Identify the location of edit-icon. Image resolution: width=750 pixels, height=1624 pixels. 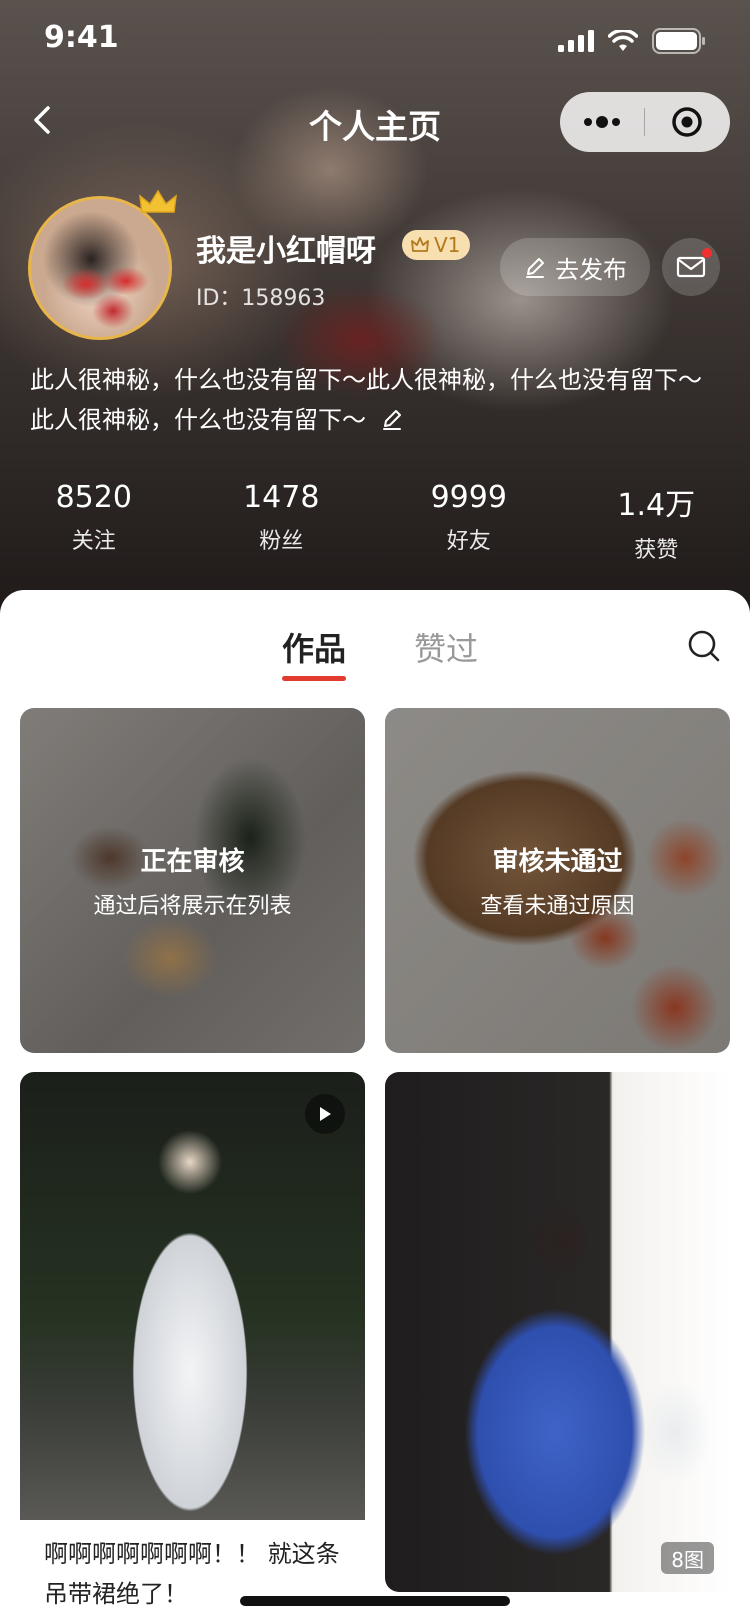
(392, 419).